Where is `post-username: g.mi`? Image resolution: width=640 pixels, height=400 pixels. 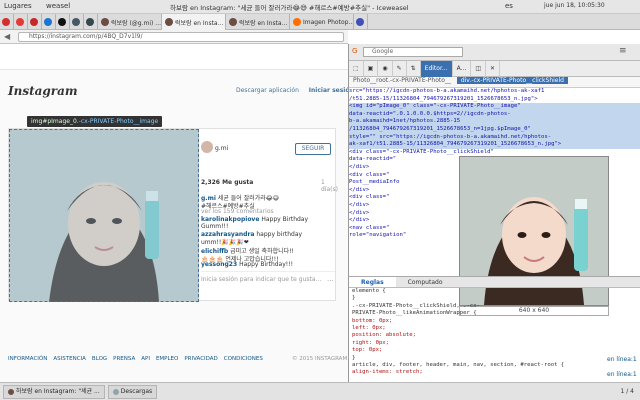 post-username: g.mi is located at coordinates (221, 148).